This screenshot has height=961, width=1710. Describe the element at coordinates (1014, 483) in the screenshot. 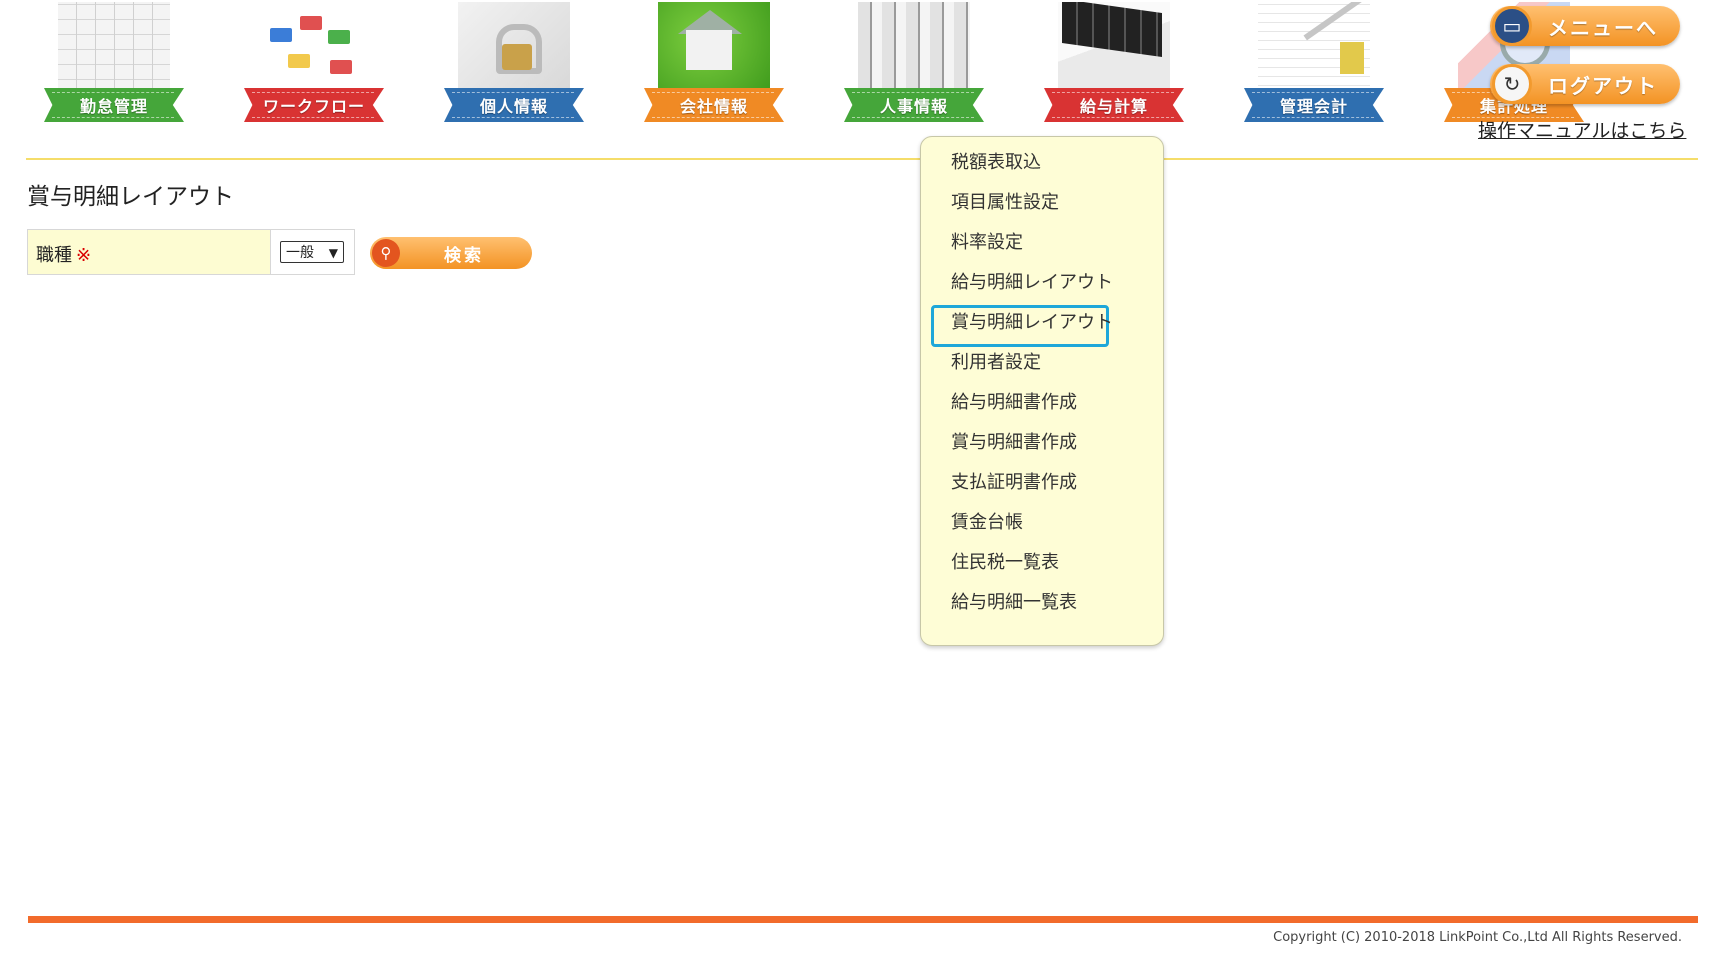

I see `menu-item-payment-certificate-create: 支払証明書作成` at that location.